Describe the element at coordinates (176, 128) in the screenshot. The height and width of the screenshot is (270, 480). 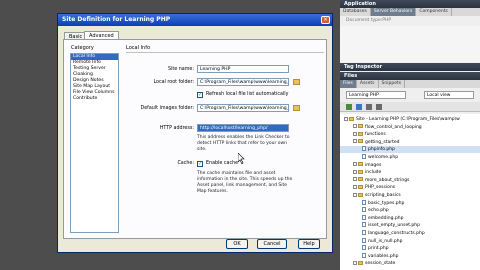
I see `http-address-label: HTTP address:` at that location.